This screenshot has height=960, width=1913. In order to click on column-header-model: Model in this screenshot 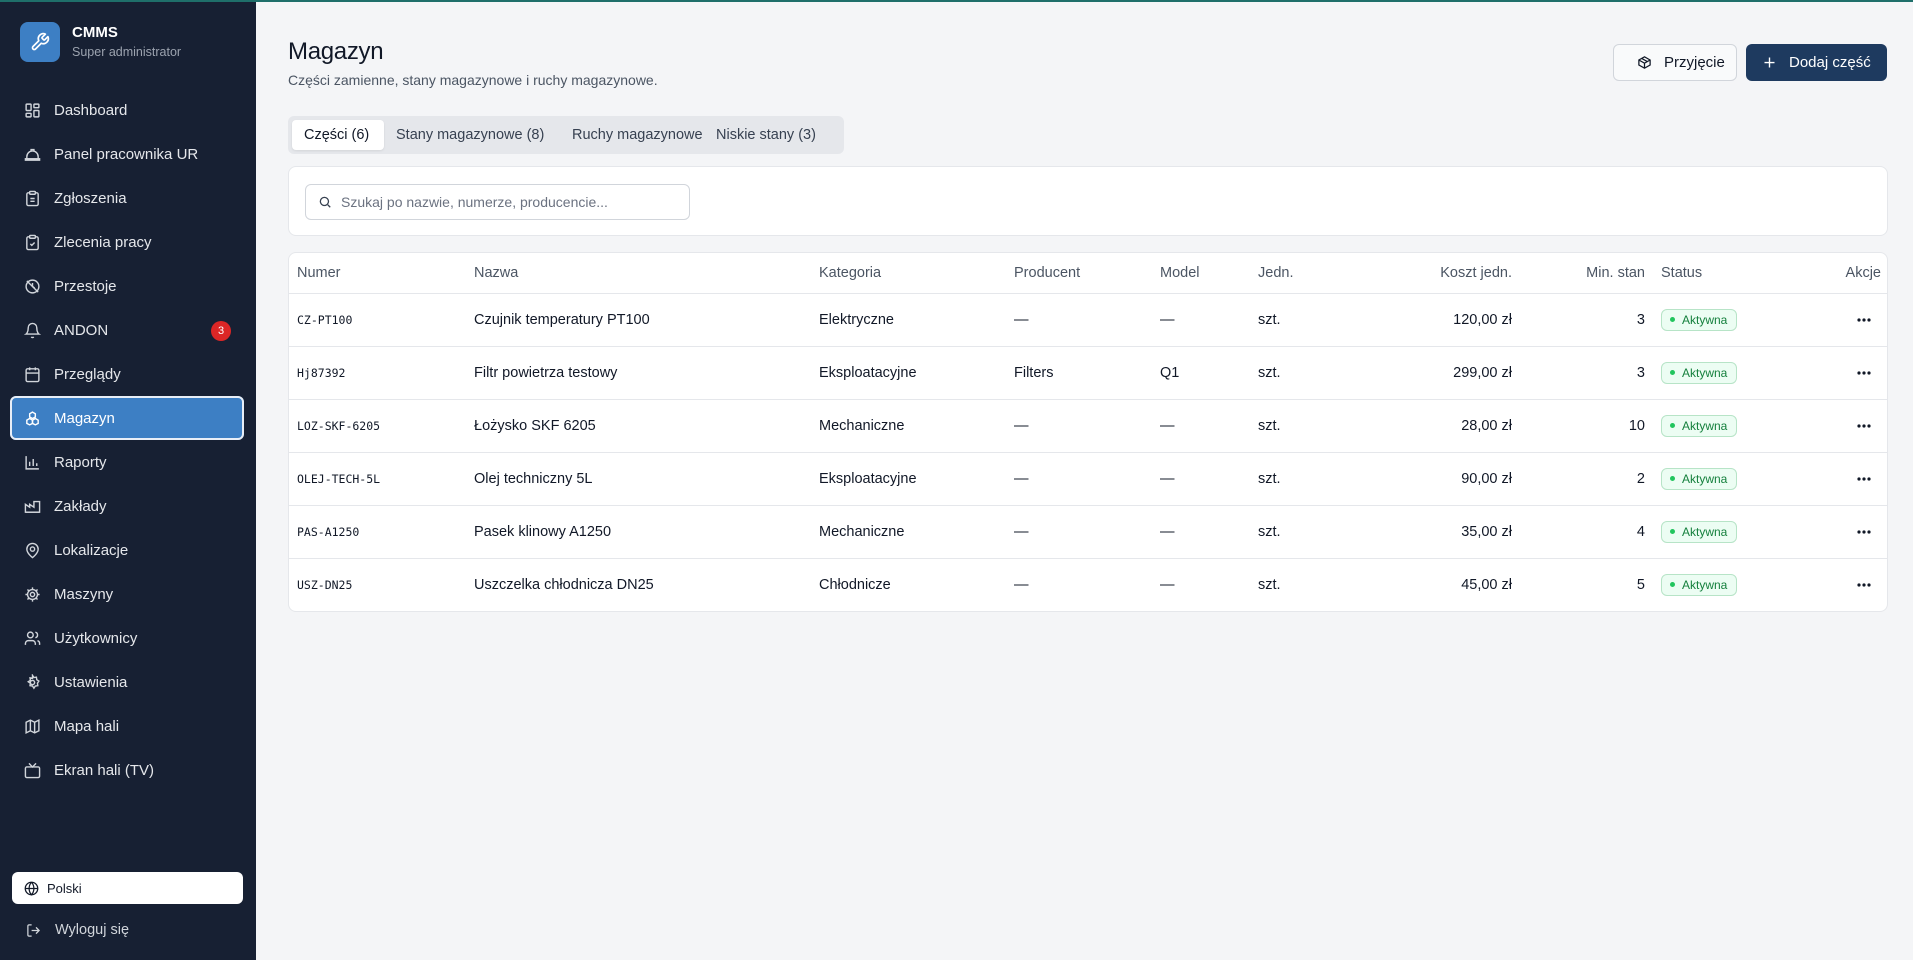, I will do `click(1201, 273)`.